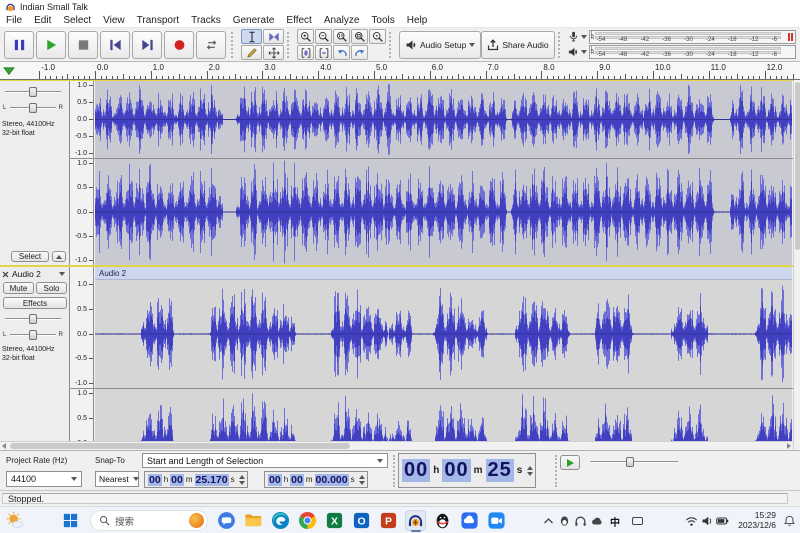  What do you see at coordinates (342, 20) in the screenshot?
I see `menu-item-analyze: Analyze` at bounding box center [342, 20].